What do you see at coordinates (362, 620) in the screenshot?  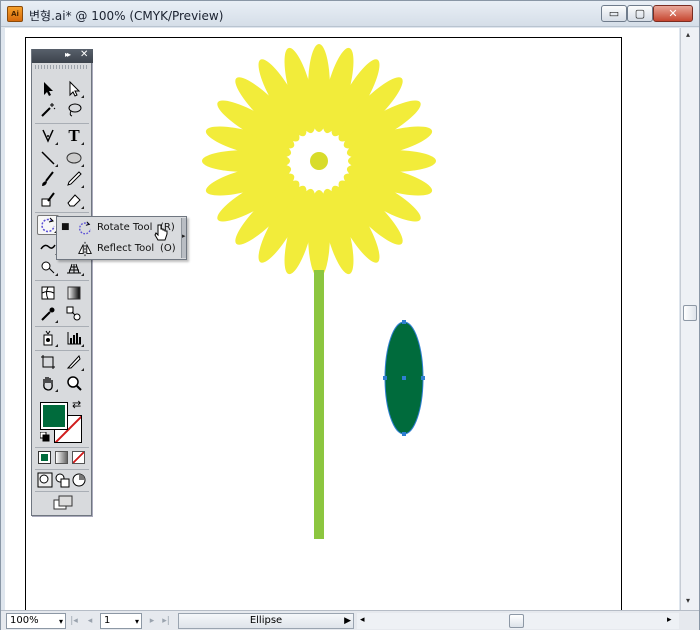 I see `scroll-left-arrow-icon: ◂` at bounding box center [362, 620].